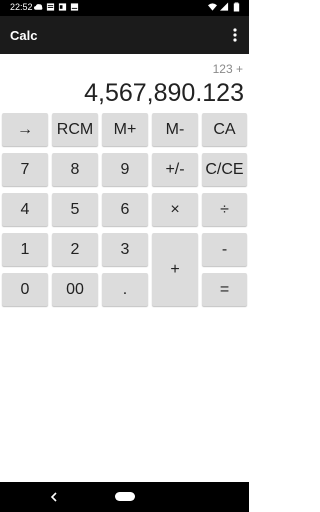  I want to click on arrow-button: →, so click(25, 129).